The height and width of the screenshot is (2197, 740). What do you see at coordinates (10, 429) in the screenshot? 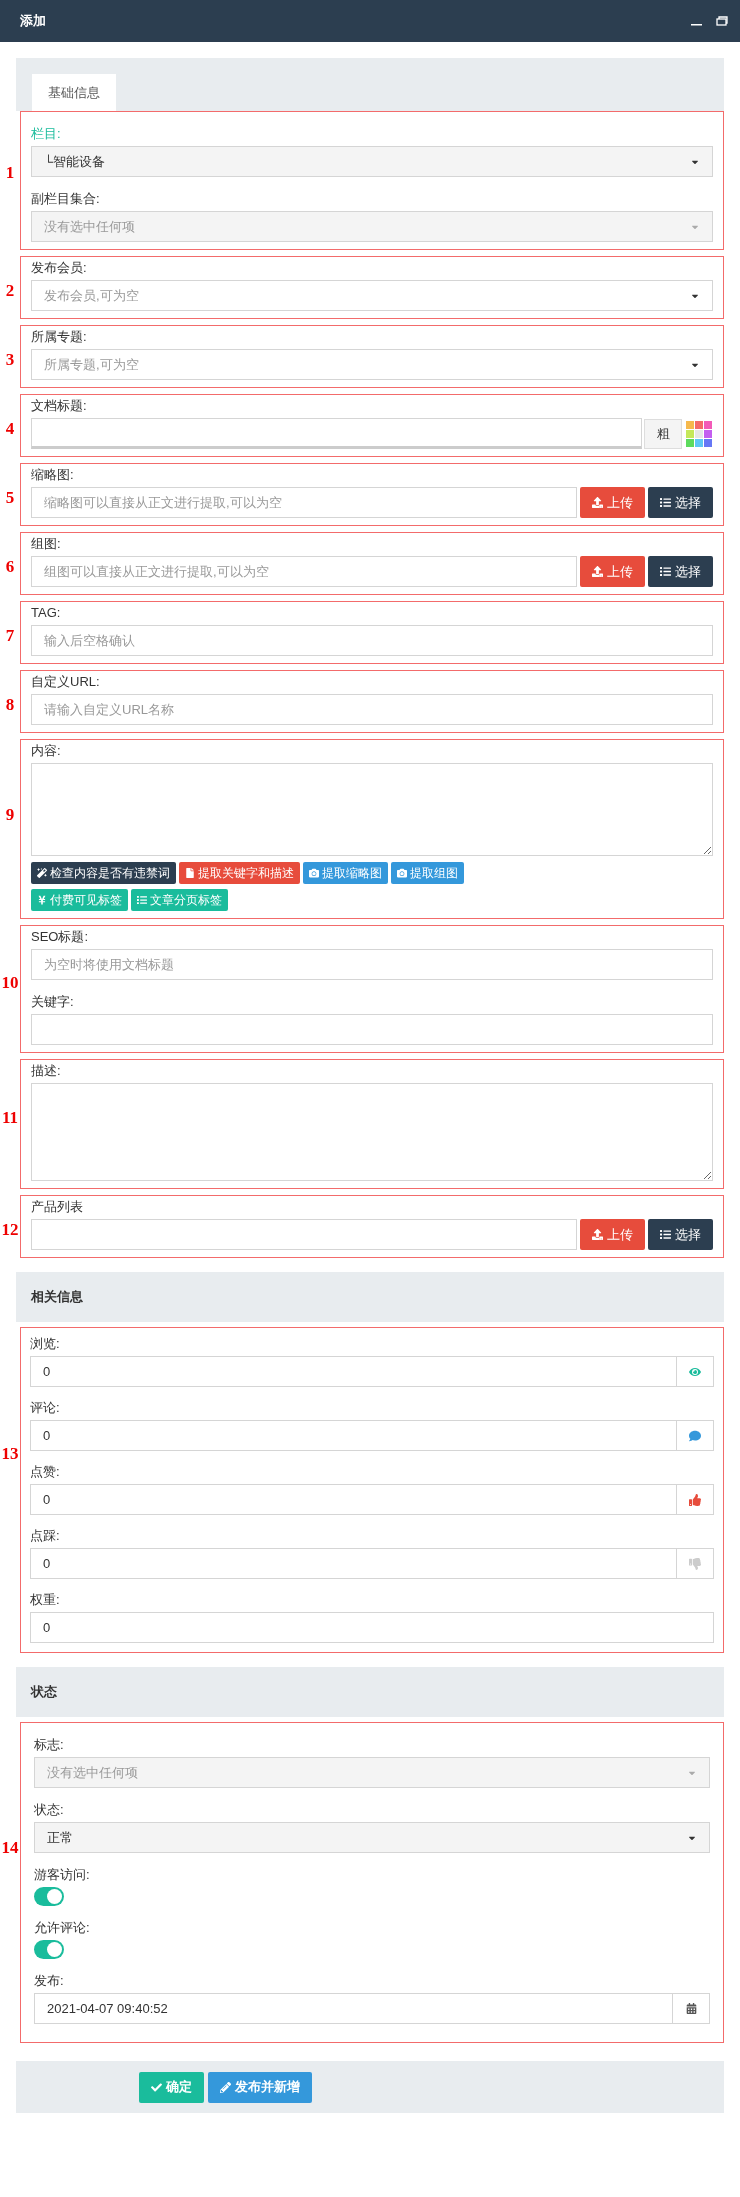
I see `annotation-number: 4` at bounding box center [10, 429].